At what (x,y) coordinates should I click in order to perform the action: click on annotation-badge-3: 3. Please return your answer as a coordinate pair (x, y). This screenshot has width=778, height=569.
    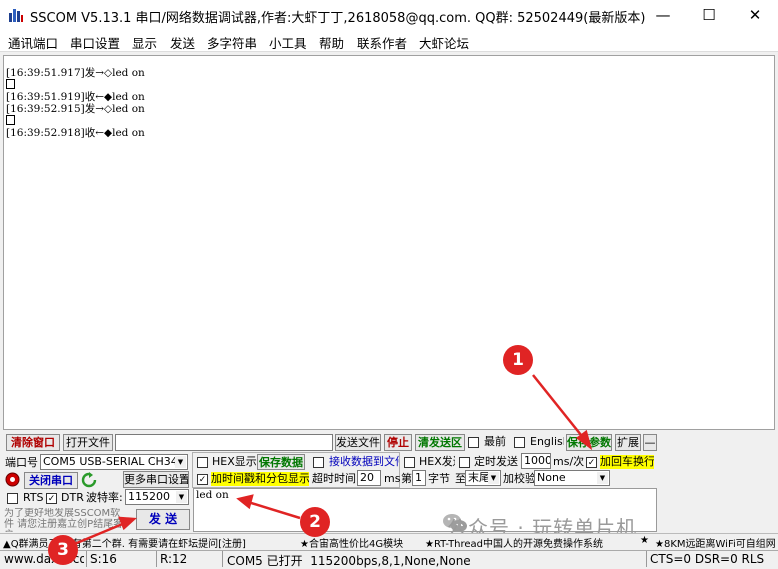
    Looking at the image, I should click on (63, 550).